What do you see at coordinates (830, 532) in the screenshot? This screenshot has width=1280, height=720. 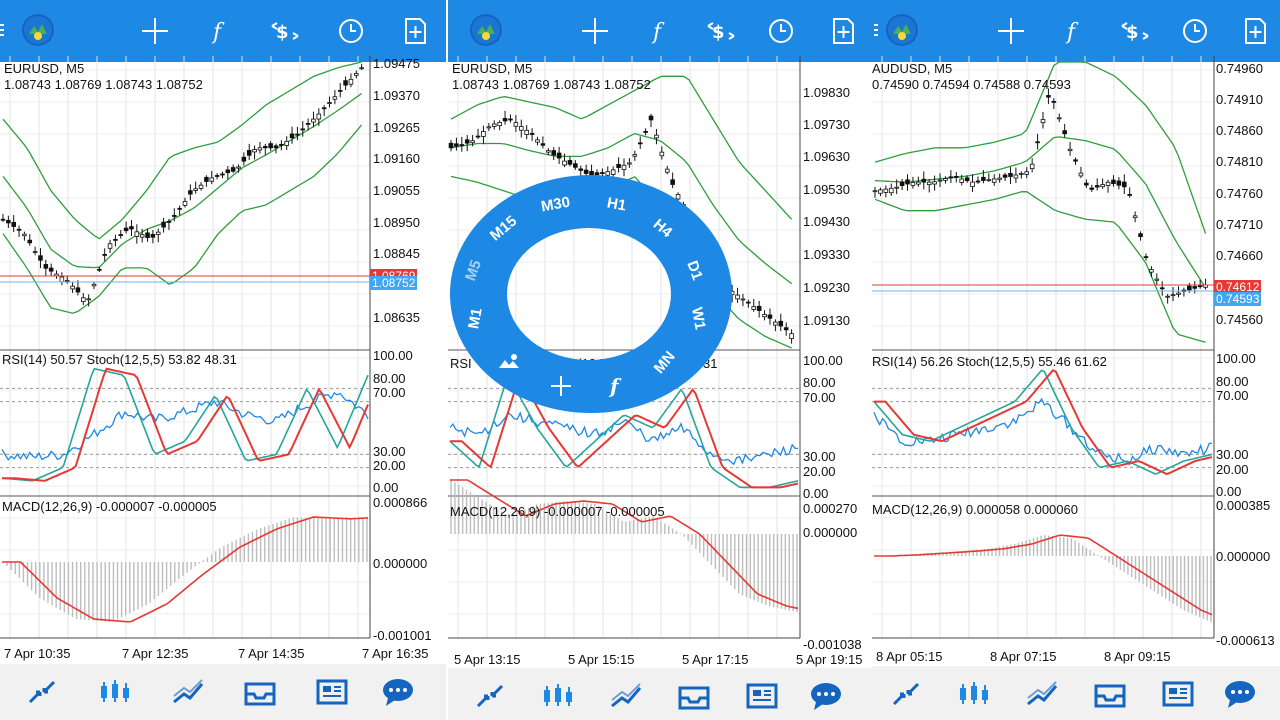 I see `macd-level-label: 0.000000` at bounding box center [830, 532].